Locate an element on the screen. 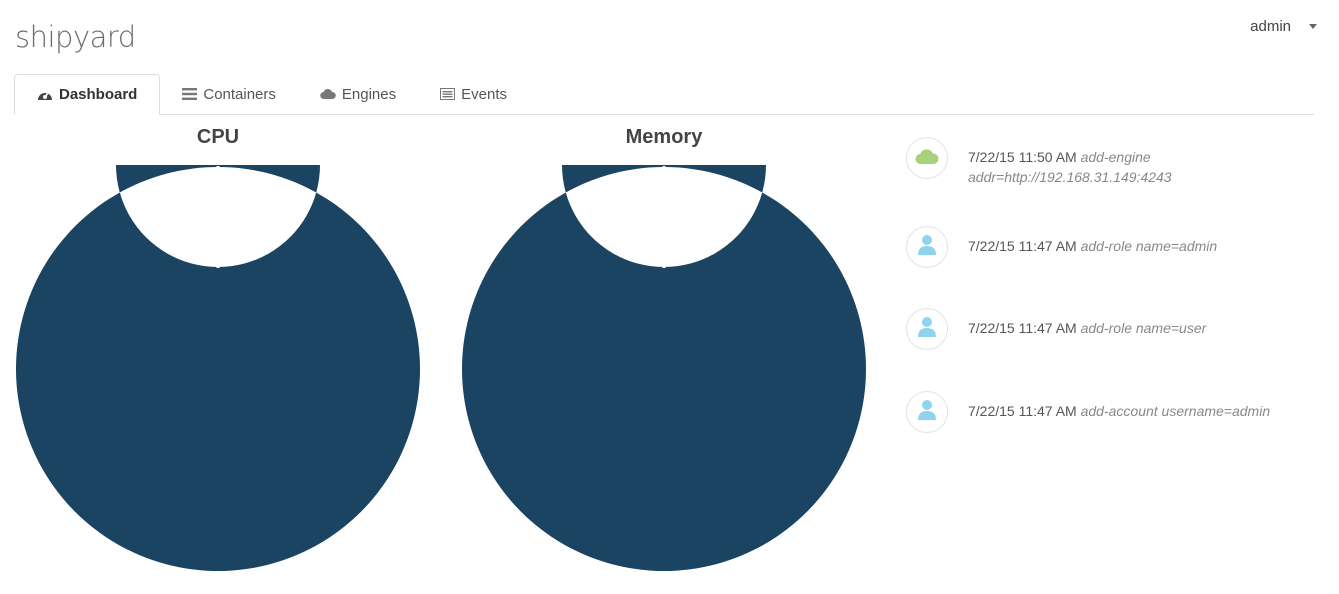 The height and width of the screenshot is (594, 1339). tab-dashboard: Dashboard is located at coordinates (87, 94).